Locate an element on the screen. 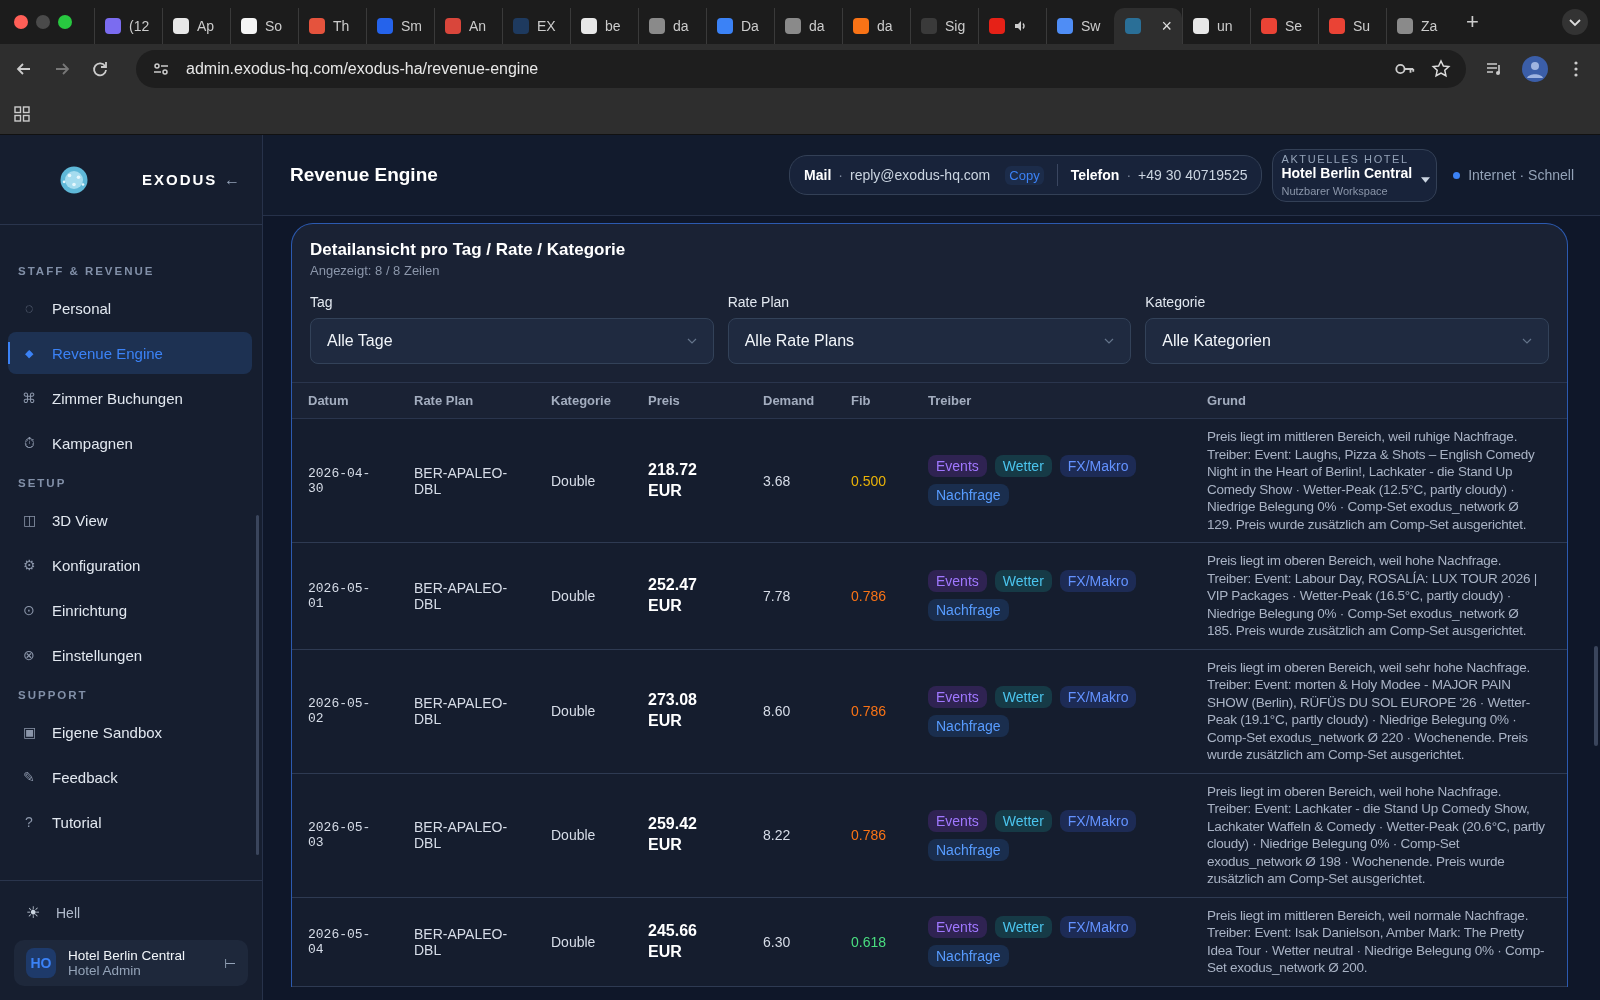  reason-text: Preis liegt im oberen Bereich, weil hohe Nachfrage. Treiber: Event: Lachkater - die Stand Up Comedy Show, Lachkater Waffeln & Comedy · Wetter-Peak (20.6°C, partly cloudy) · Niedrige Belegung 0% · Comp-Set exodus_network Ø 198 · Wochenende. Preis wurde zusätzlich am Comp-Set ausgerichtet. is located at coordinates (1376, 835).